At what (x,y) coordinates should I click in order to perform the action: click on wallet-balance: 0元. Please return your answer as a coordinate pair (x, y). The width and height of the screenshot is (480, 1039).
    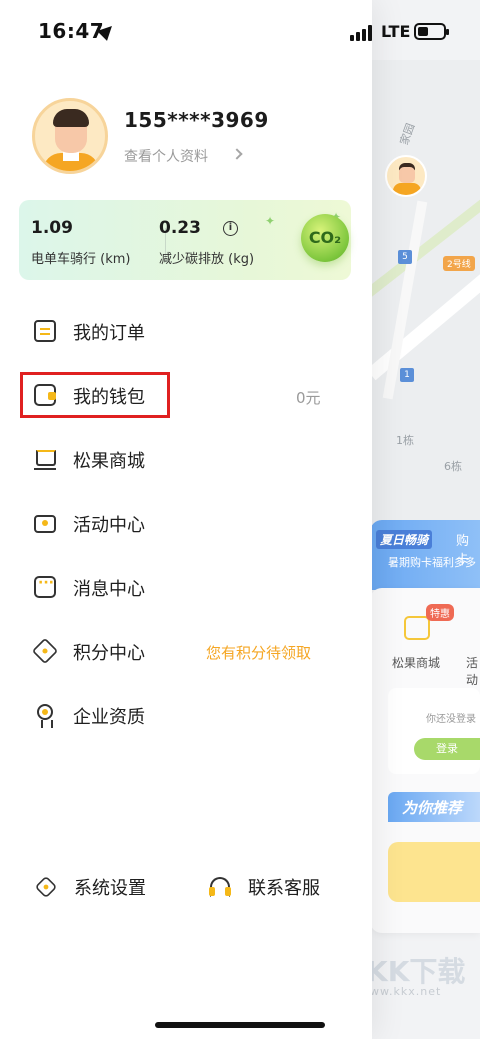
    Looking at the image, I should click on (308, 398).